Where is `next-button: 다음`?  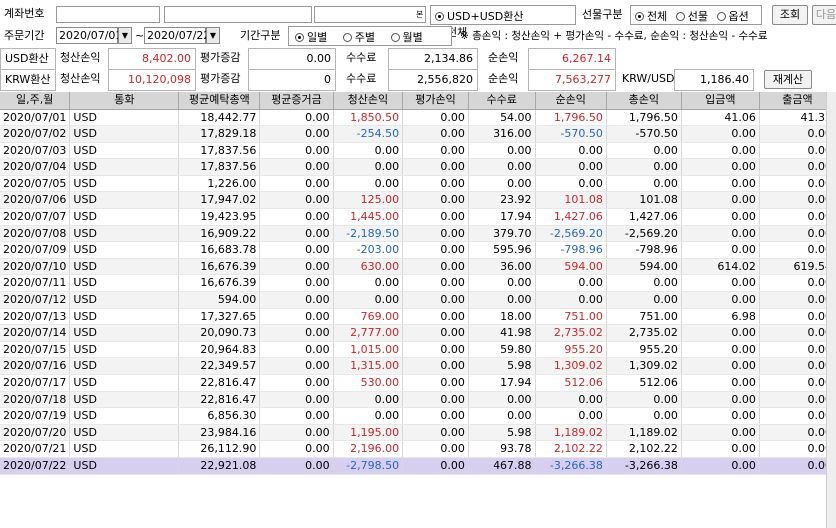 next-button: 다음 is located at coordinates (824, 15).